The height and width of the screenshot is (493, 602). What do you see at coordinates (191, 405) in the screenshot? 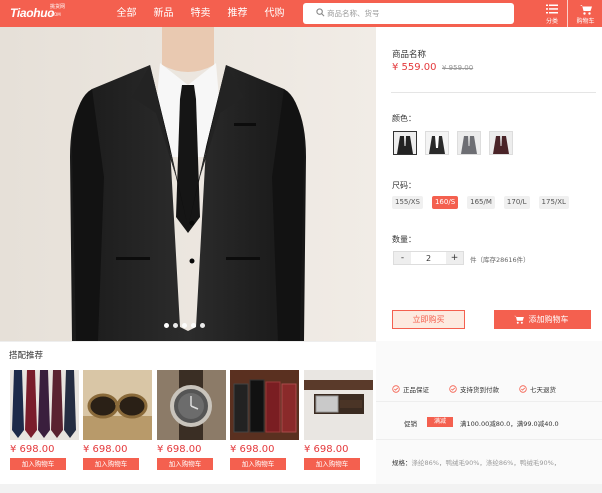
I see `watch-thumbnail` at bounding box center [191, 405].